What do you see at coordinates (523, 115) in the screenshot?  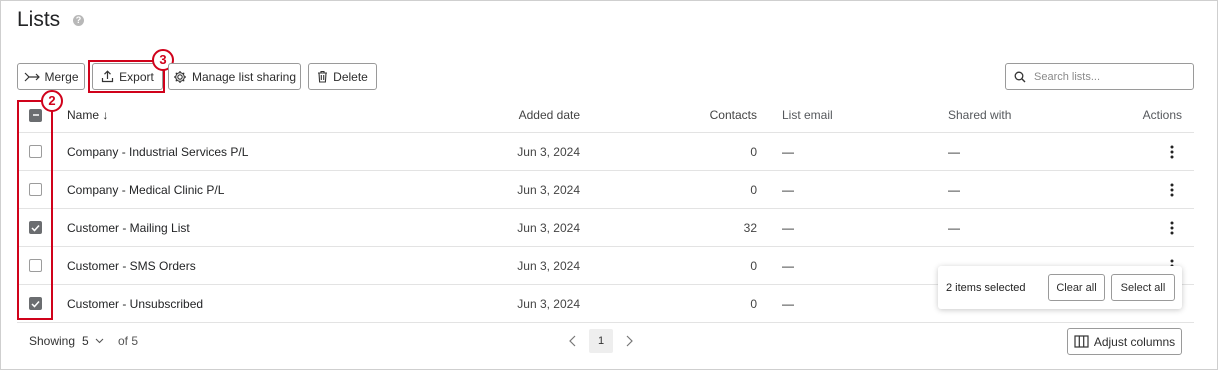 I see `column-header-added-date: Added date` at bounding box center [523, 115].